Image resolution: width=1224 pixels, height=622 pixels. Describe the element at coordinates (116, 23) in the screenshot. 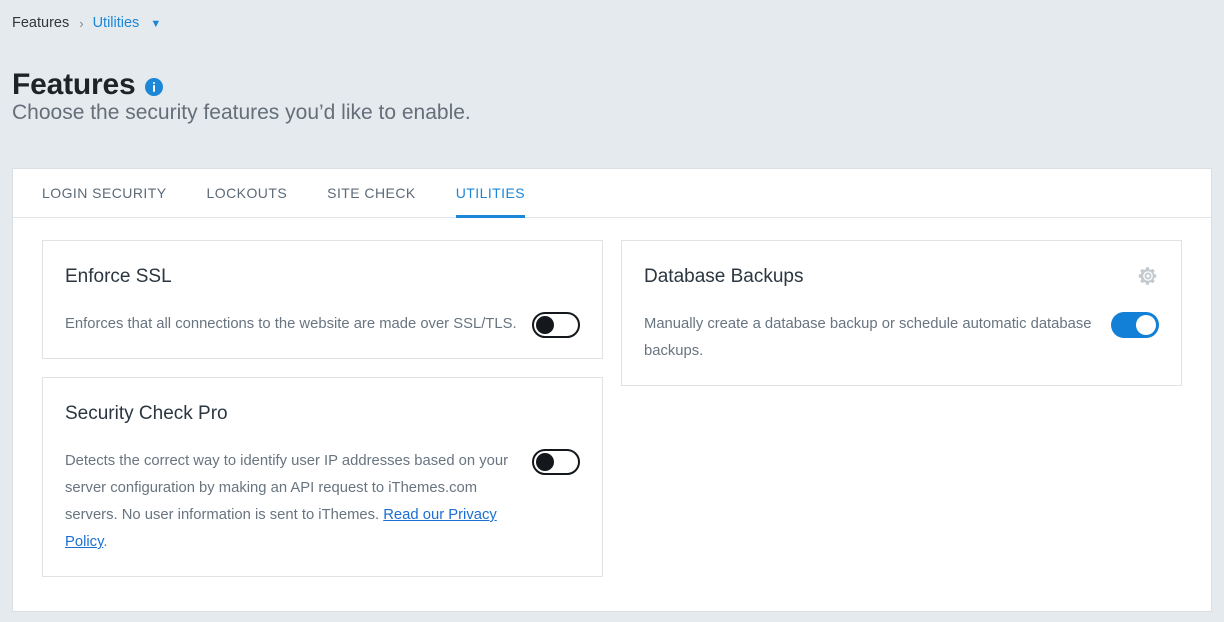

I see `breadcrumb-item-utilities: Utilities` at that location.